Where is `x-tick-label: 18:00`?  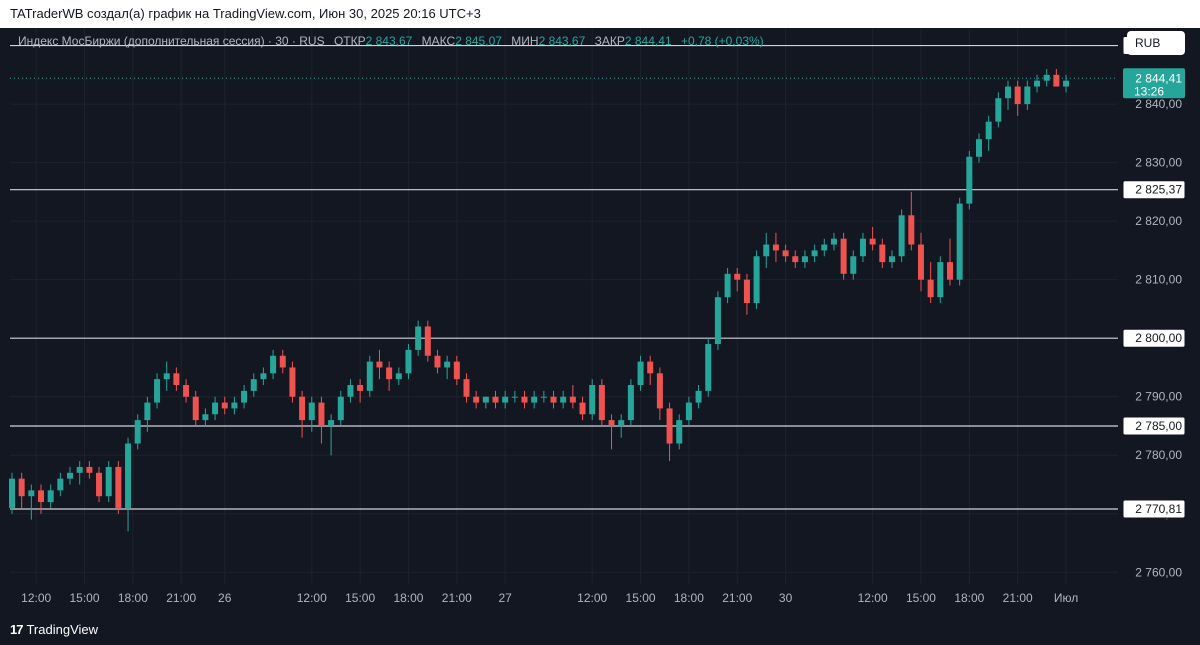
x-tick-label: 18:00 is located at coordinates (408, 598).